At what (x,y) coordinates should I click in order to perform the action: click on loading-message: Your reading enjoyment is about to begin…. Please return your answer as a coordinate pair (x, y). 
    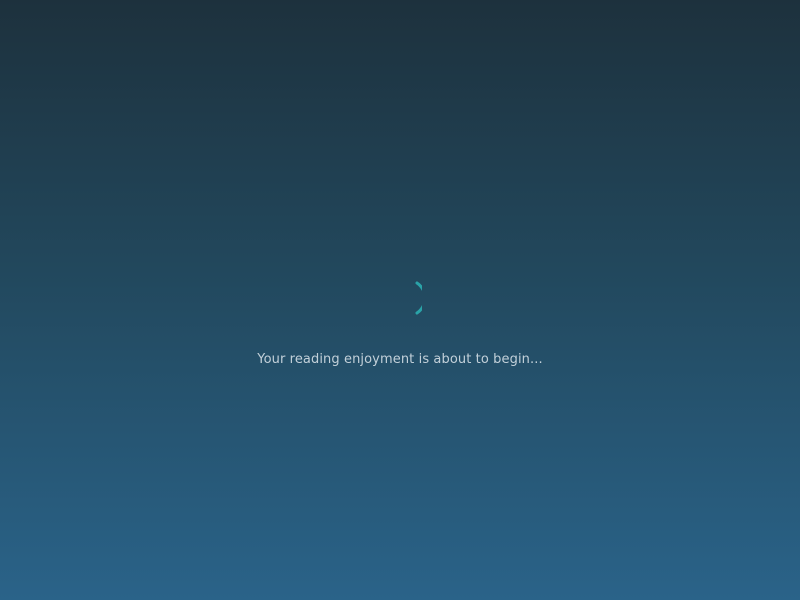
    Looking at the image, I should click on (400, 359).